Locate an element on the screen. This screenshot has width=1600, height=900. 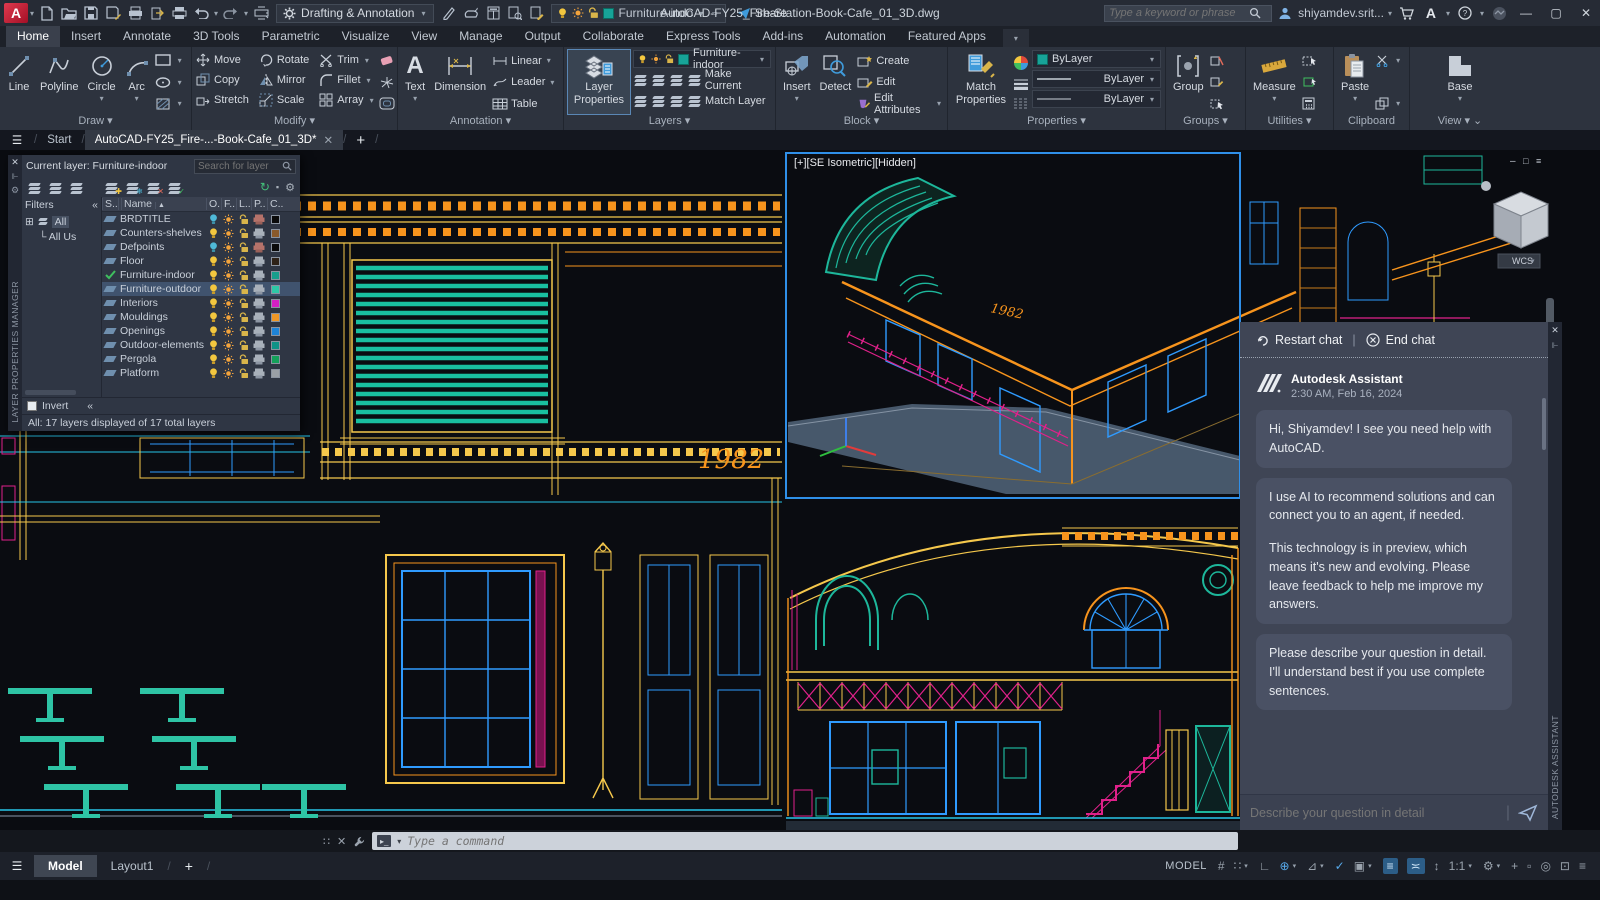
restart-chat-button: Restart chat is located at coordinates (1299, 340).